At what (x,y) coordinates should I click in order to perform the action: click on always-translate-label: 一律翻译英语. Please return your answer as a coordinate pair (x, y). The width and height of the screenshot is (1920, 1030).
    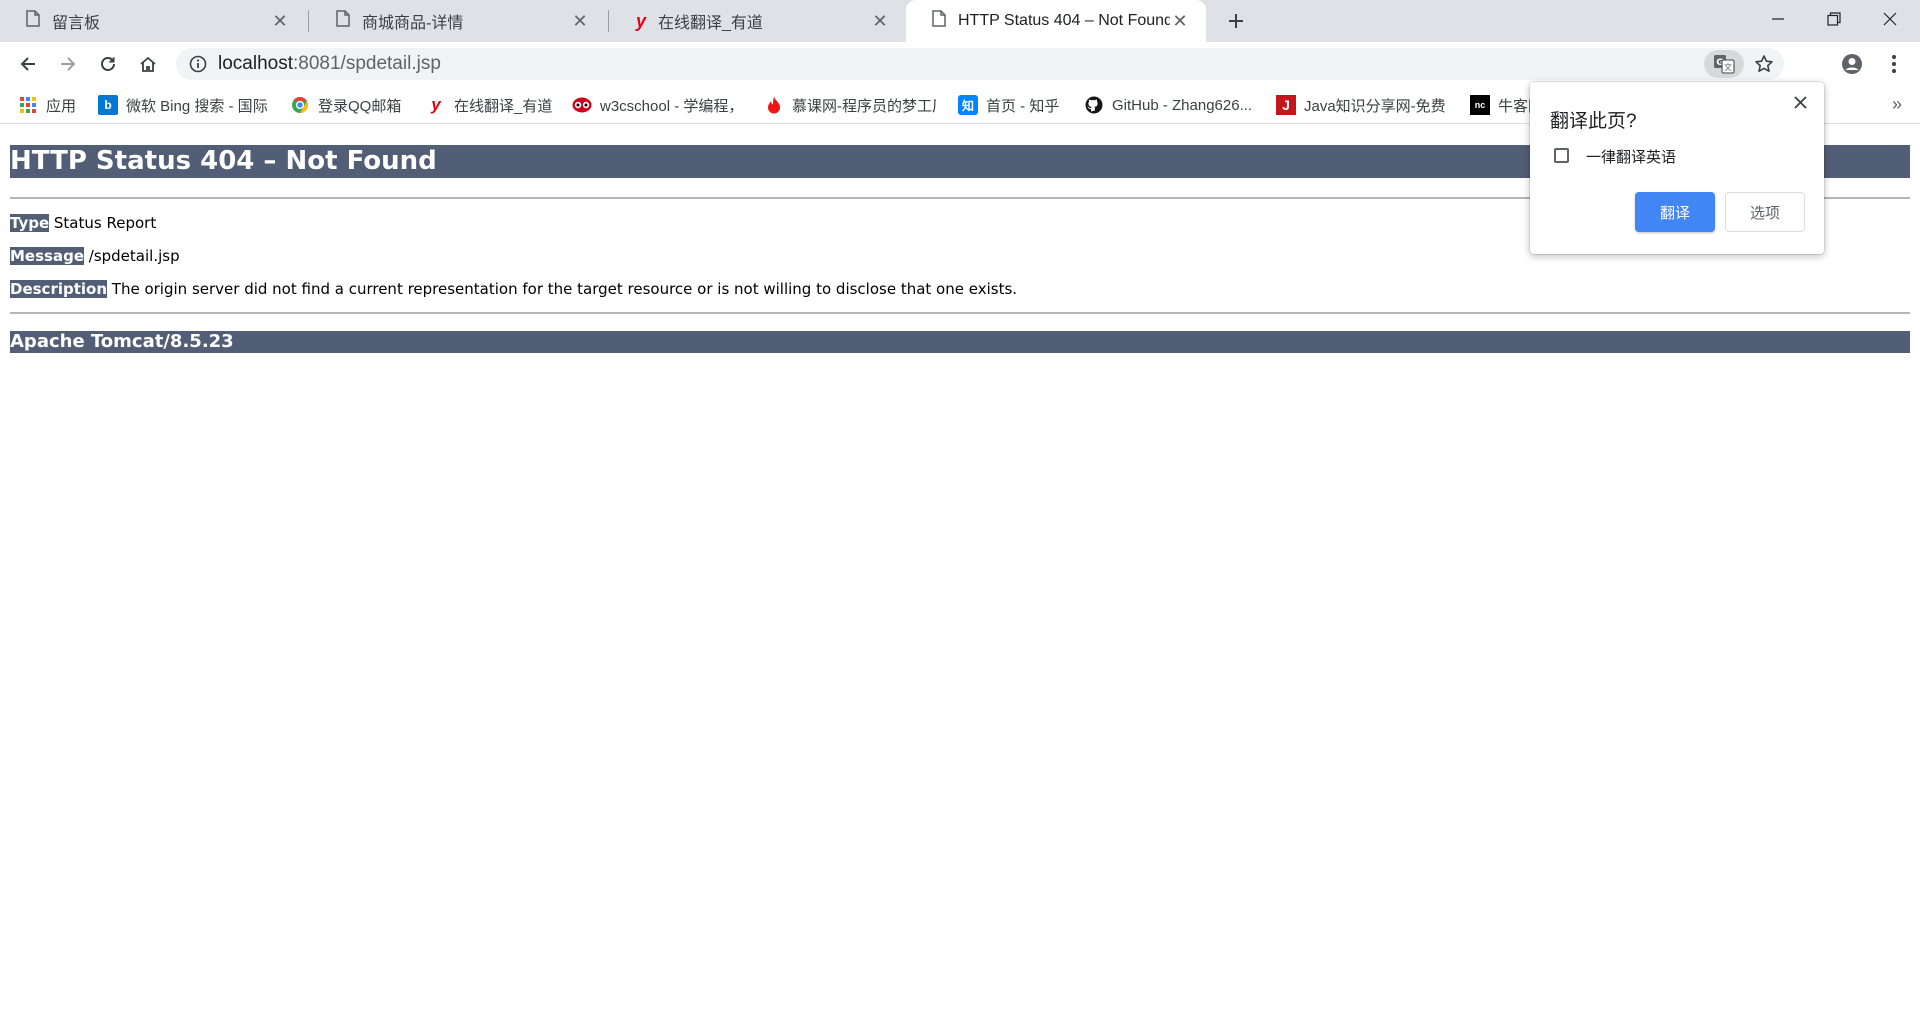
    Looking at the image, I should click on (1631, 156).